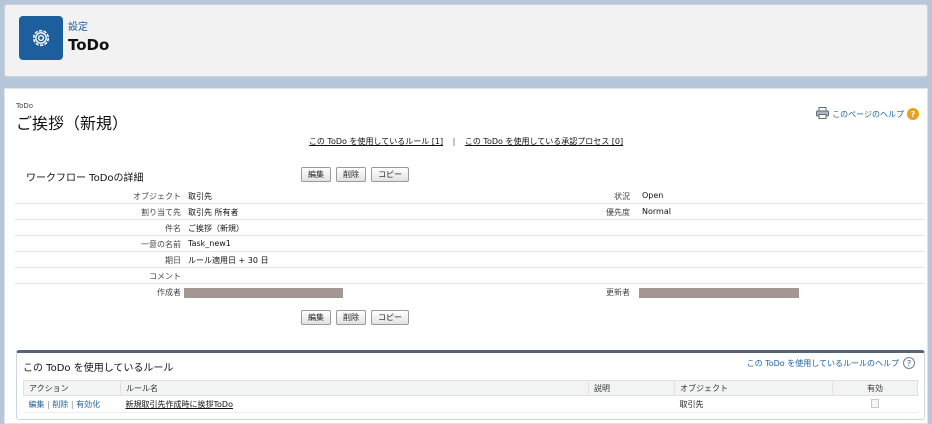  I want to click on column-header-rule-name: ルール名, so click(354, 388).